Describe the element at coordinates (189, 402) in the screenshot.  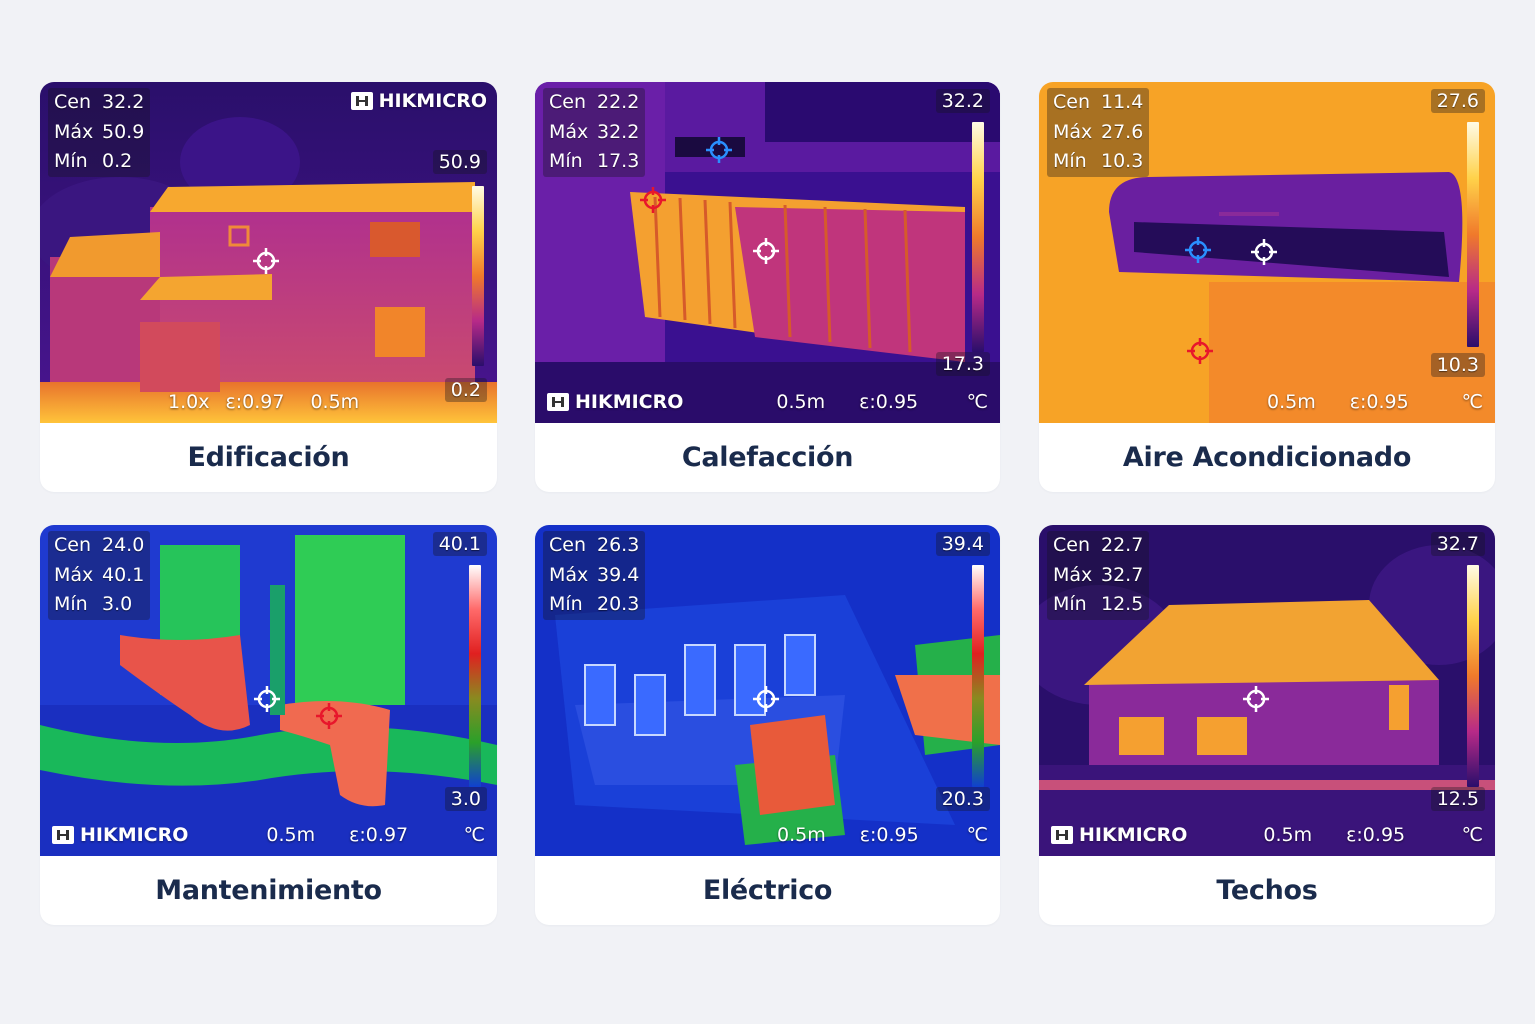
I see `zoom-level: 1.0x` at that location.